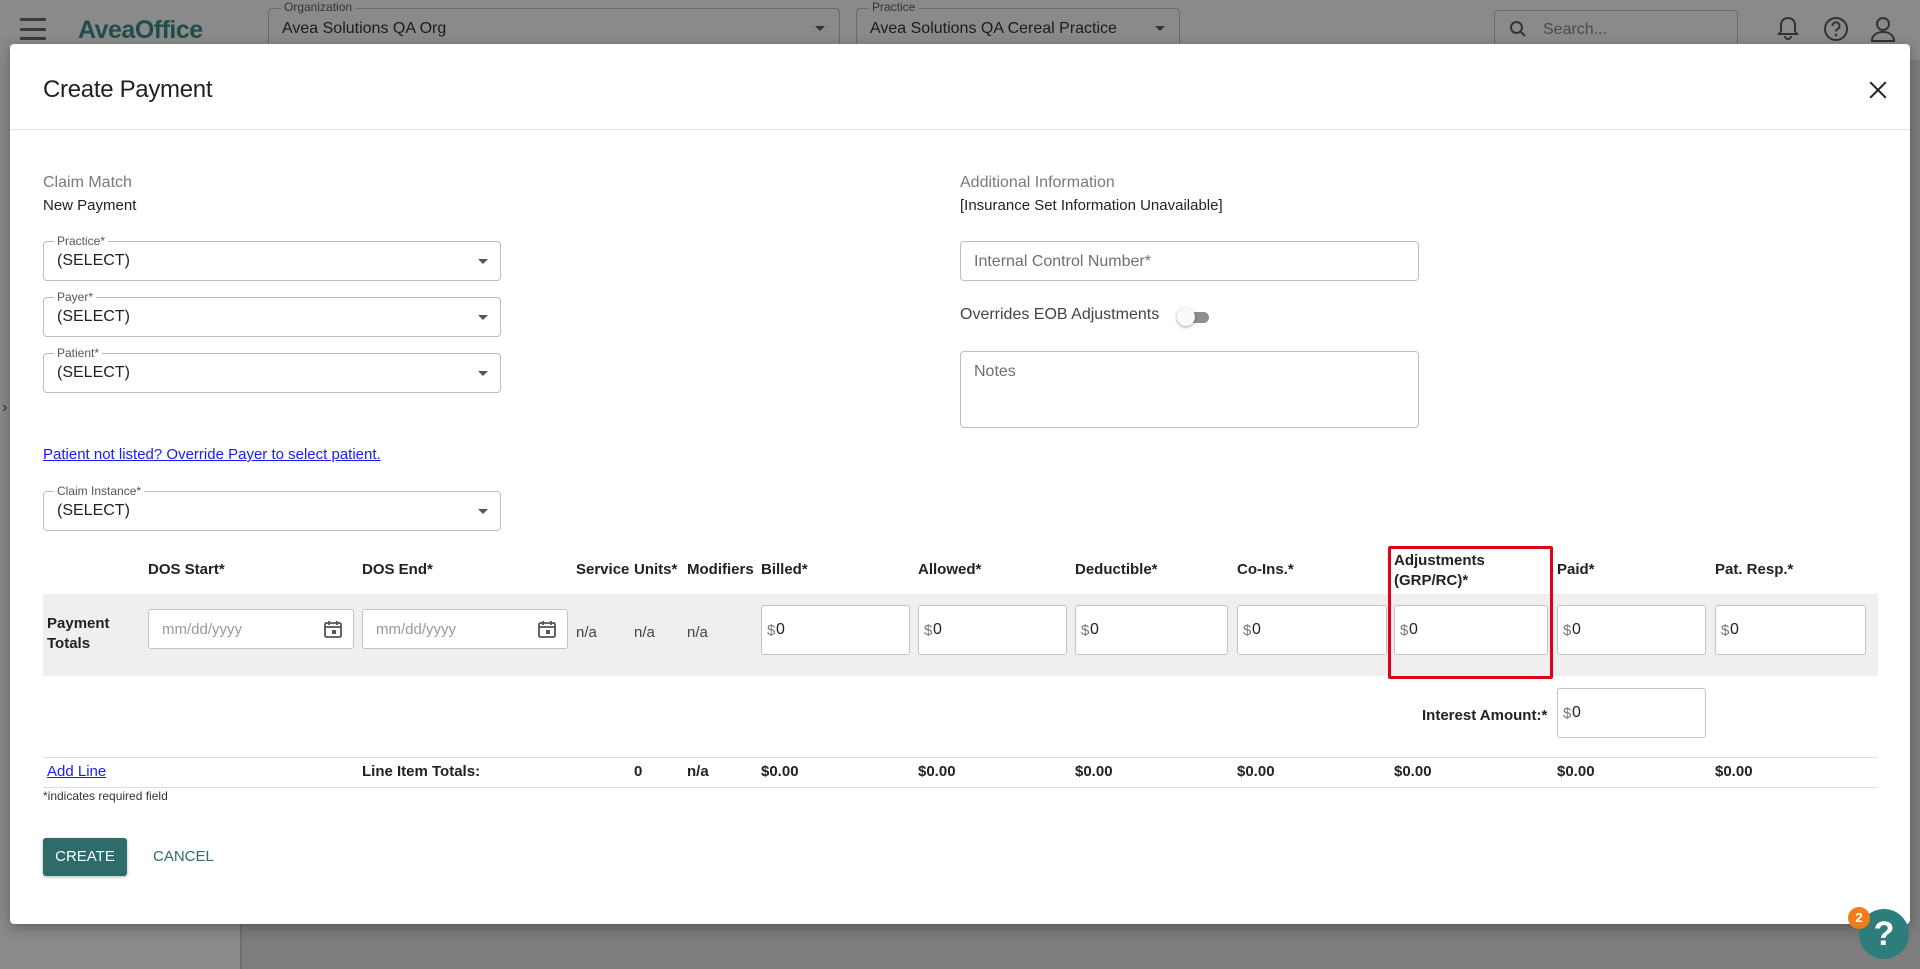  I want to click on overrides-eob-label: Overrides EOB Adjustments, so click(1060, 314).